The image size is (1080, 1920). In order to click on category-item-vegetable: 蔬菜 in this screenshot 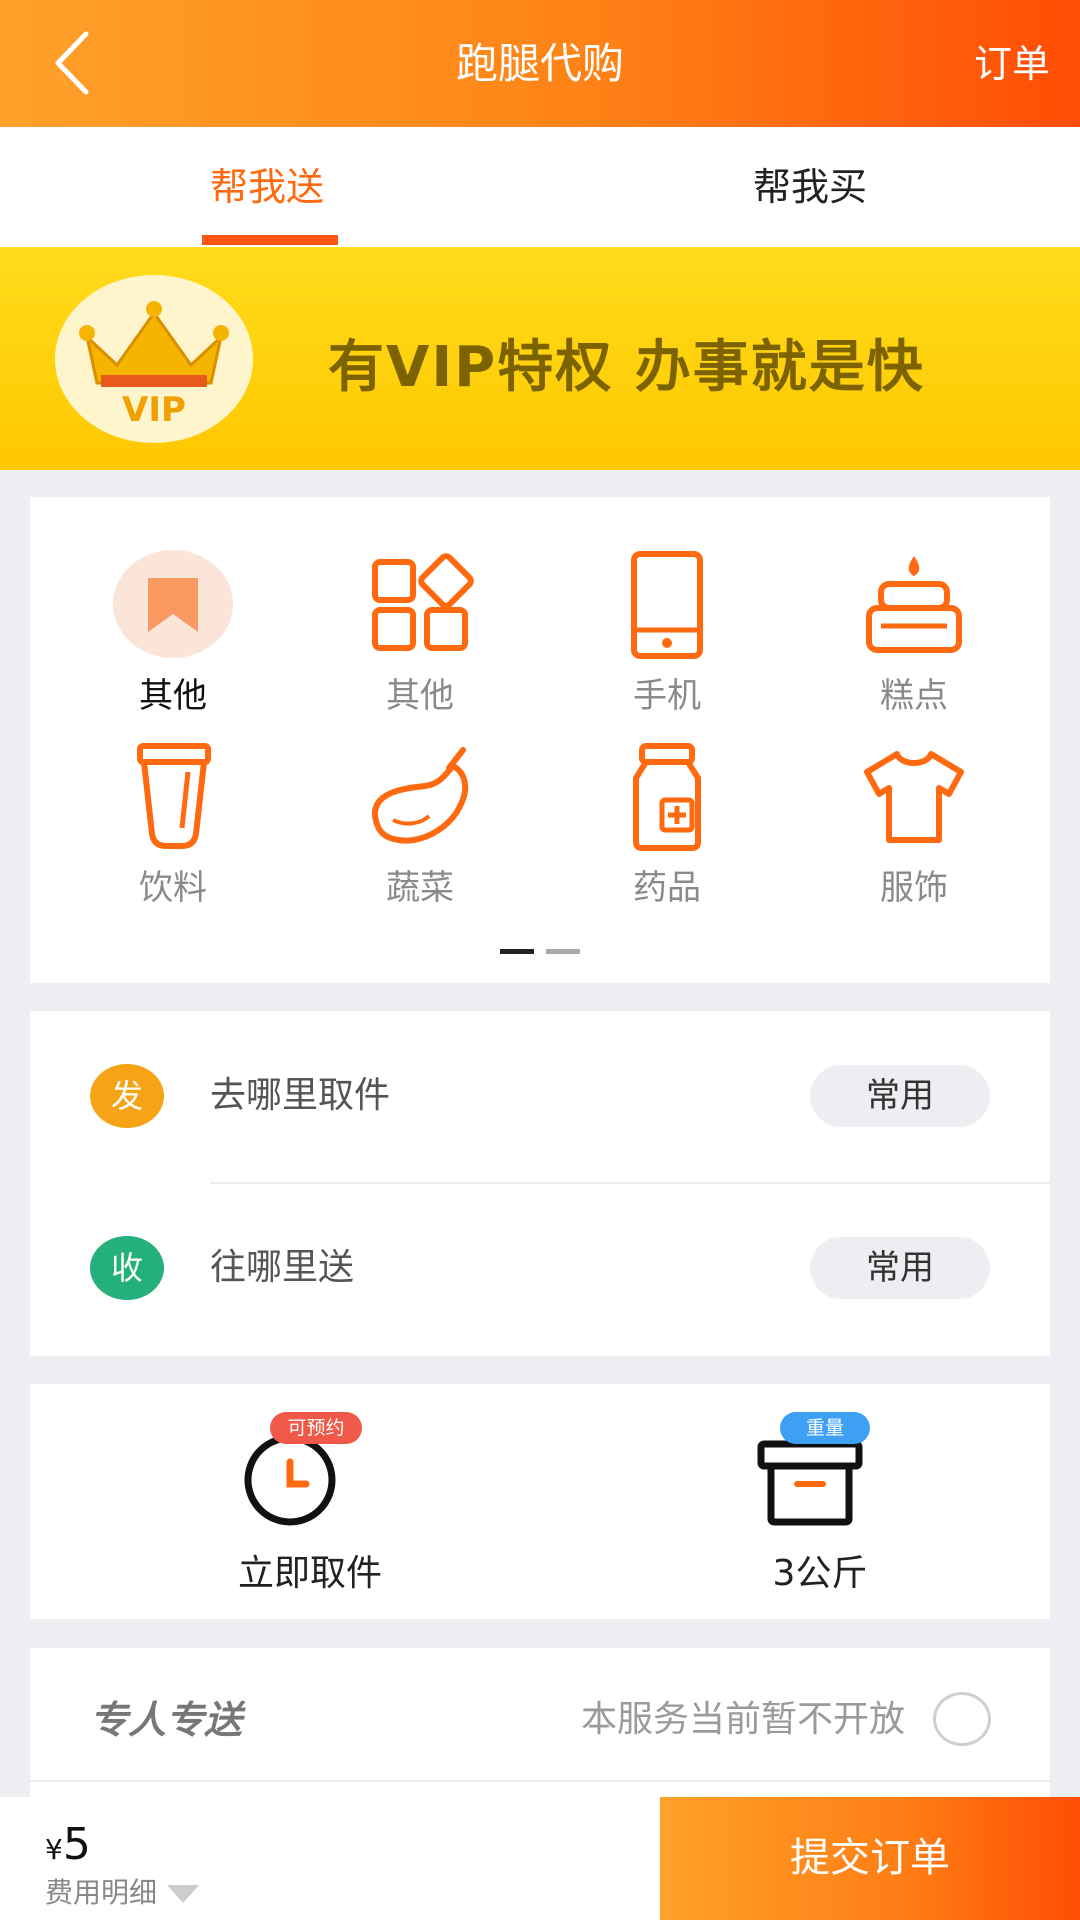, I will do `click(420, 825)`.